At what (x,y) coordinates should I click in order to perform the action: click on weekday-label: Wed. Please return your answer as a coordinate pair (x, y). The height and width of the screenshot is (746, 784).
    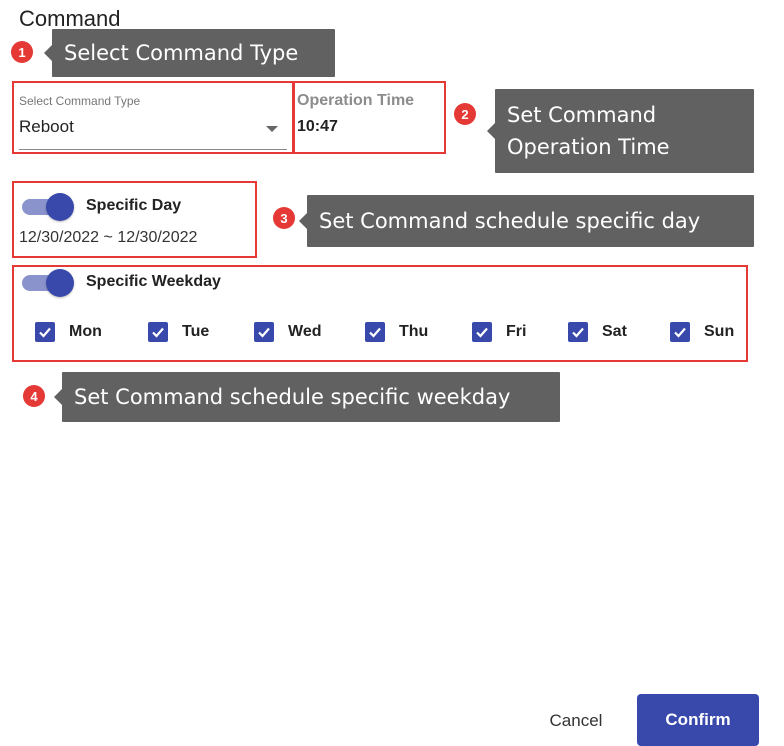
    Looking at the image, I should click on (305, 331).